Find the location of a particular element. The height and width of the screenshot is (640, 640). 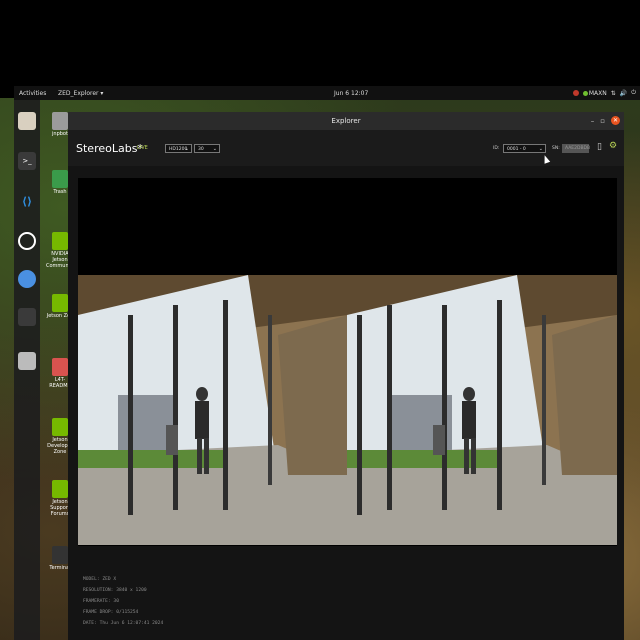

drive-icon is located at coordinates (27, 361).